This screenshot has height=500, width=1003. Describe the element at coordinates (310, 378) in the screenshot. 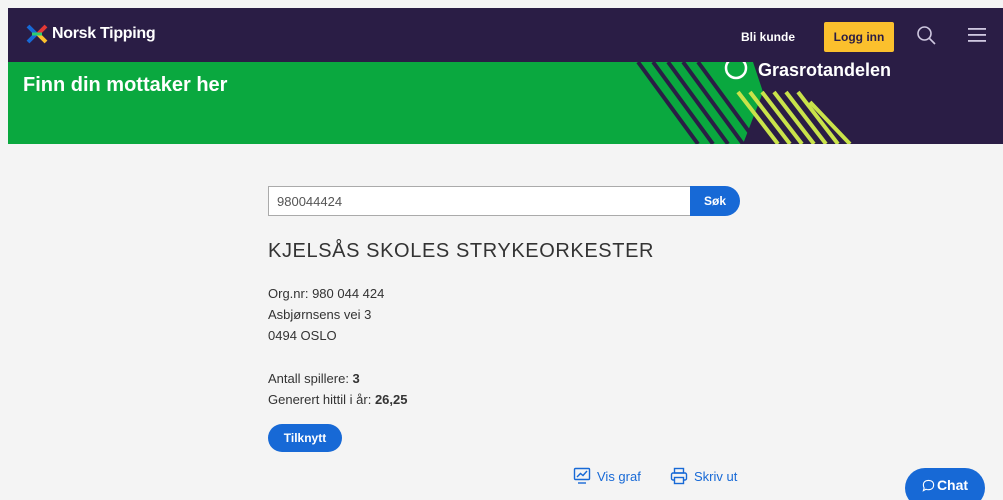

I see `player-count-label: Antall spillere:` at that location.